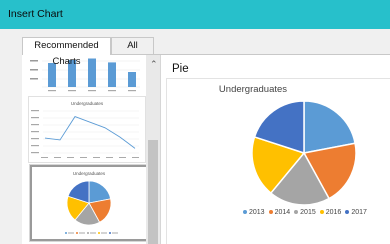  I want to click on legend-entry-2014: 2014, so click(279, 212).